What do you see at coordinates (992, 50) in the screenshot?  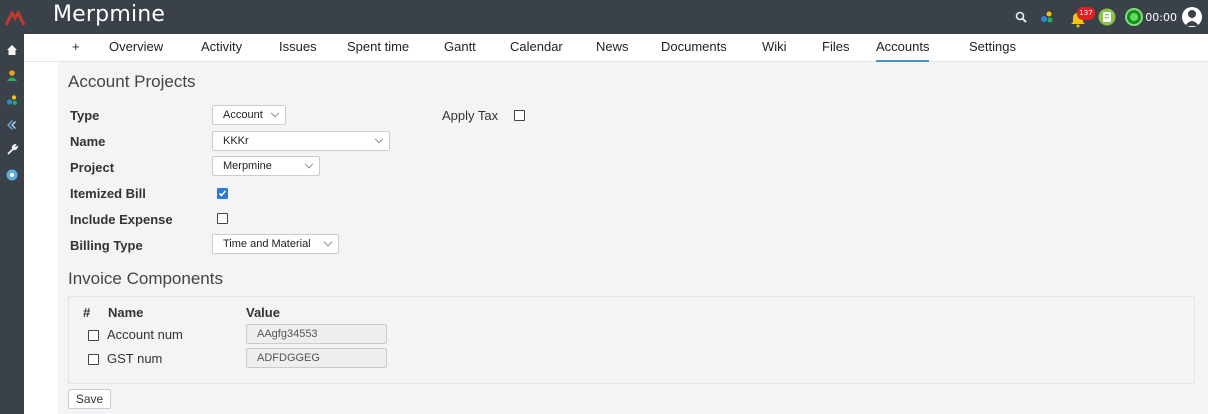 I see `tab-settings: Settings` at bounding box center [992, 50].